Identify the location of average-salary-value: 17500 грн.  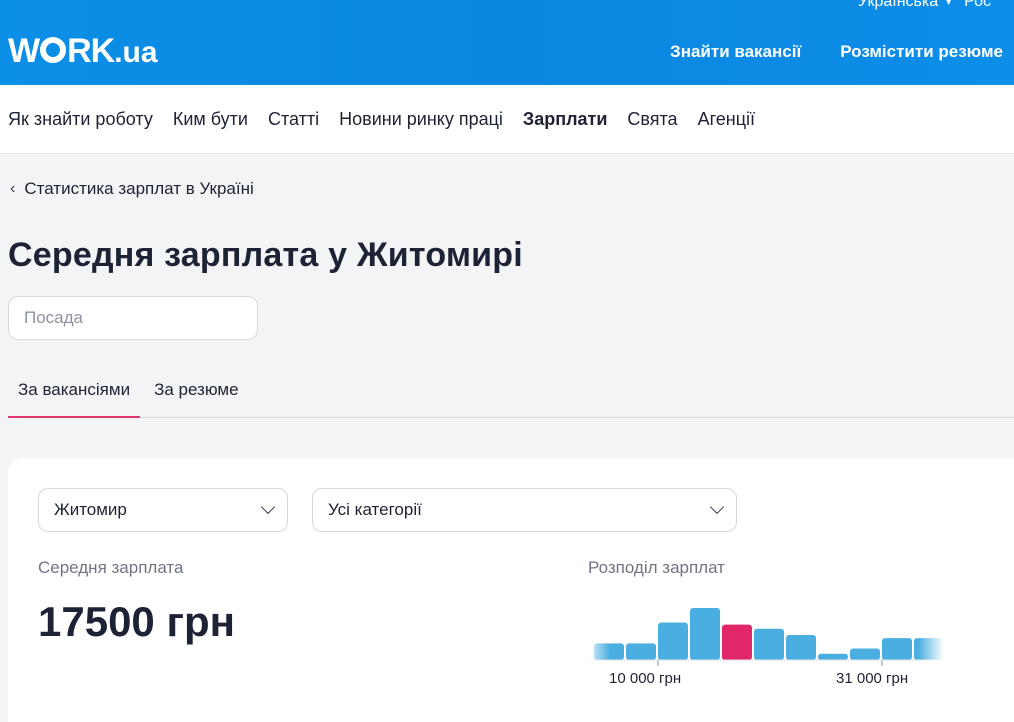
(136, 621).